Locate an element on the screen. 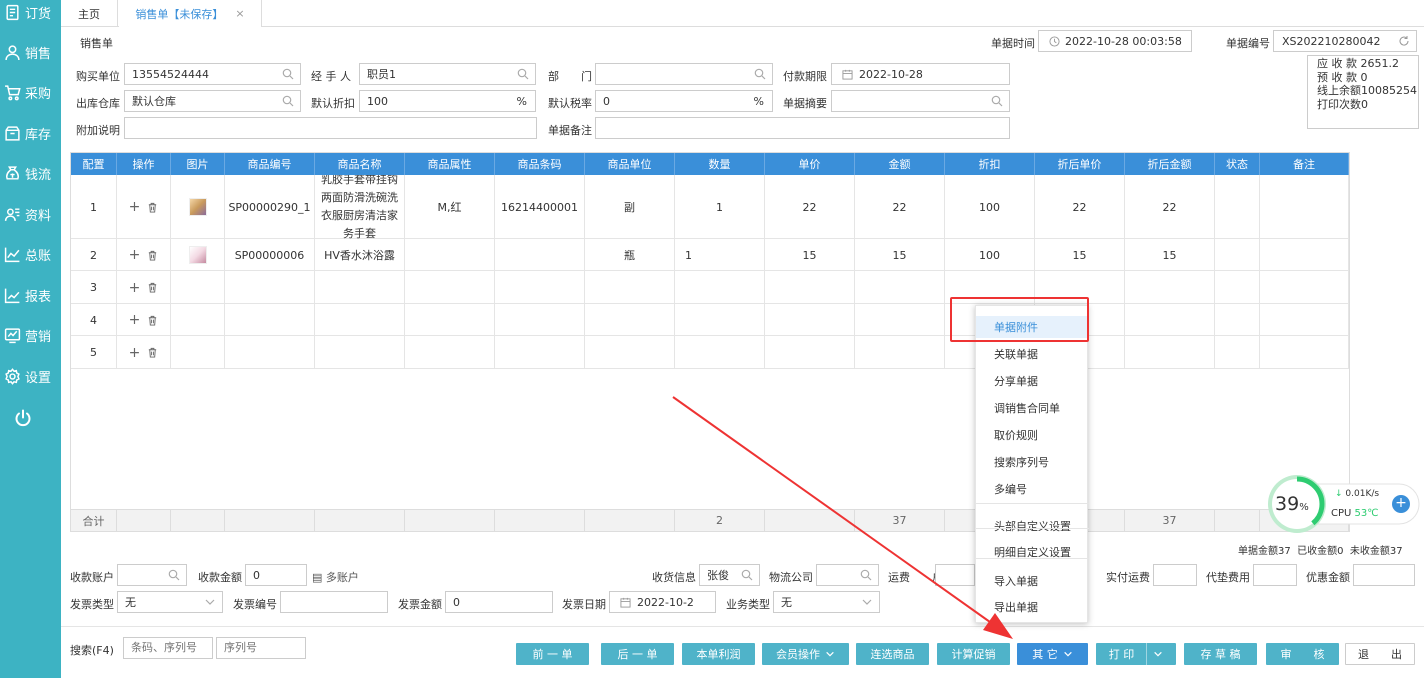  table-row: 2 + SP00000006 HV香水沐浴露瓶 1 15 15 100 15 15 is located at coordinates (710, 255).